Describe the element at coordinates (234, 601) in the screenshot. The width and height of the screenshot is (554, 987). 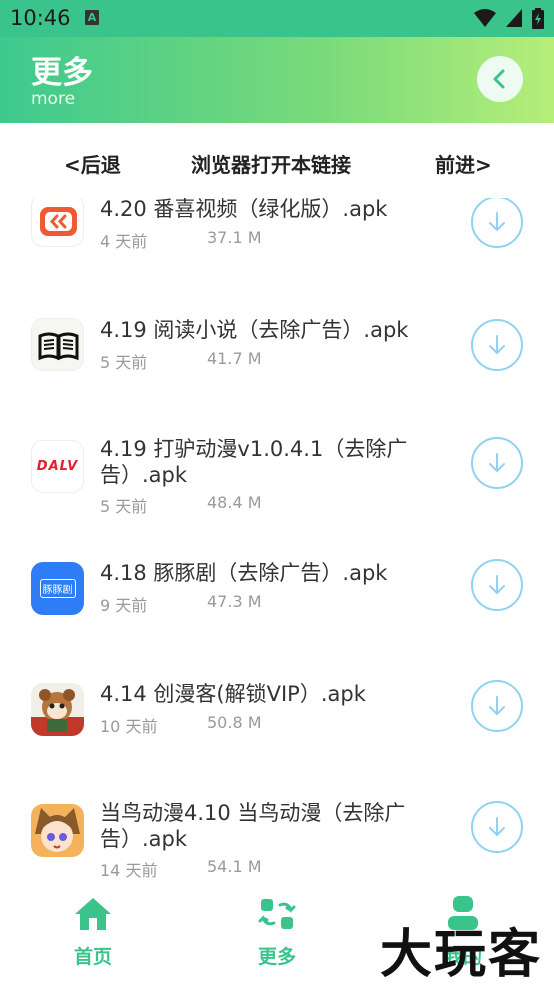
I see `item-size: 47.3 M` at that location.